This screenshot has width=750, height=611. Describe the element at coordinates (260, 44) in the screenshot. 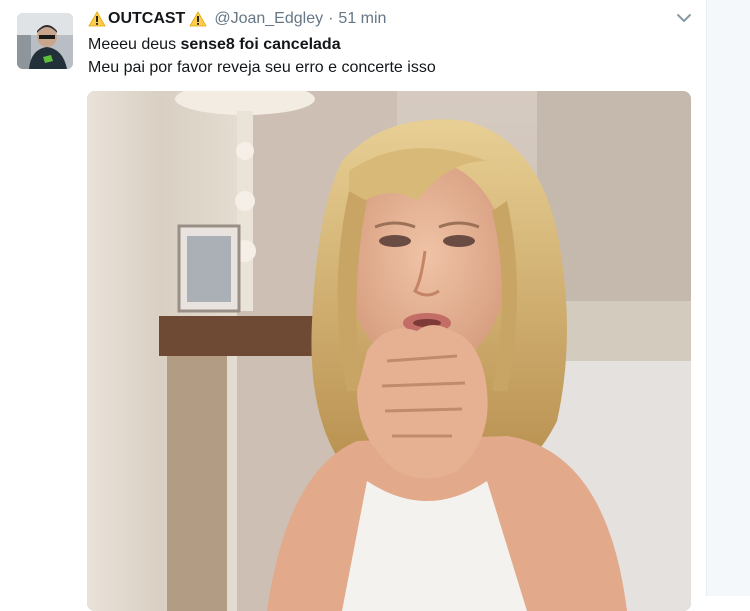

I see `tweet-text-bold: sense8 foi cancelada` at that location.